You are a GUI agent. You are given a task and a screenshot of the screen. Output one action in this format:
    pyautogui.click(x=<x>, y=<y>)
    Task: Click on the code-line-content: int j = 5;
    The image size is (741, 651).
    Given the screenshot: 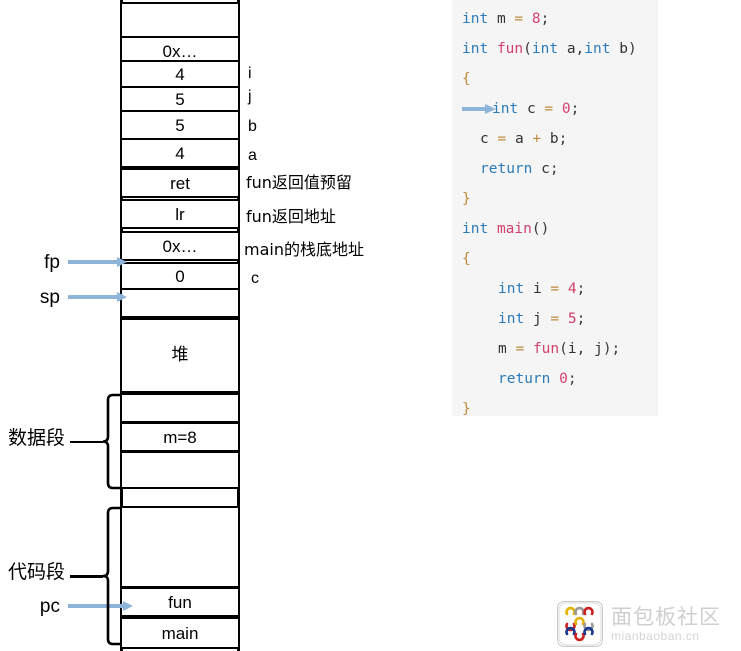 What is the action you would take?
    pyautogui.click(x=523, y=319)
    